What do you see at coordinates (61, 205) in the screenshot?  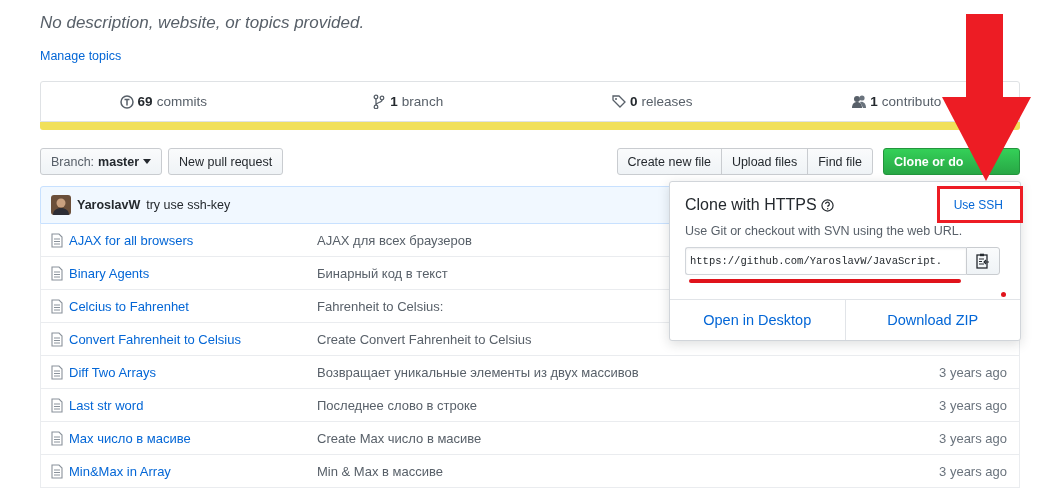 I see `avatar` at bounding box center [61, 205].